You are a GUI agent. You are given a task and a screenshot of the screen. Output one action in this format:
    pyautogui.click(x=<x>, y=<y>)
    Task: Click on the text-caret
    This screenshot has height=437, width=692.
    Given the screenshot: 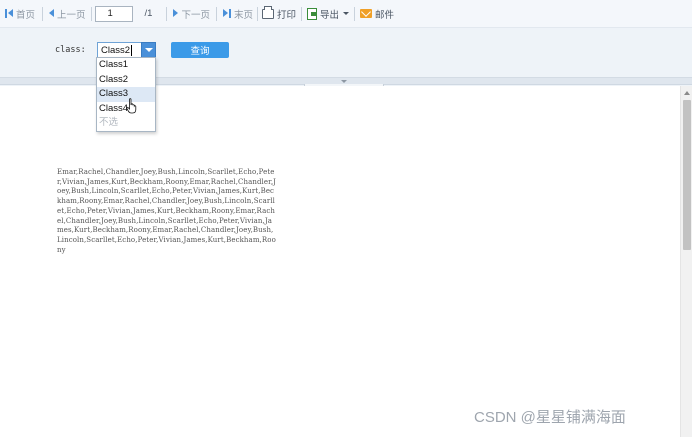 What is the action you would take?
    pyautogui.click(x=132, y=50)
    